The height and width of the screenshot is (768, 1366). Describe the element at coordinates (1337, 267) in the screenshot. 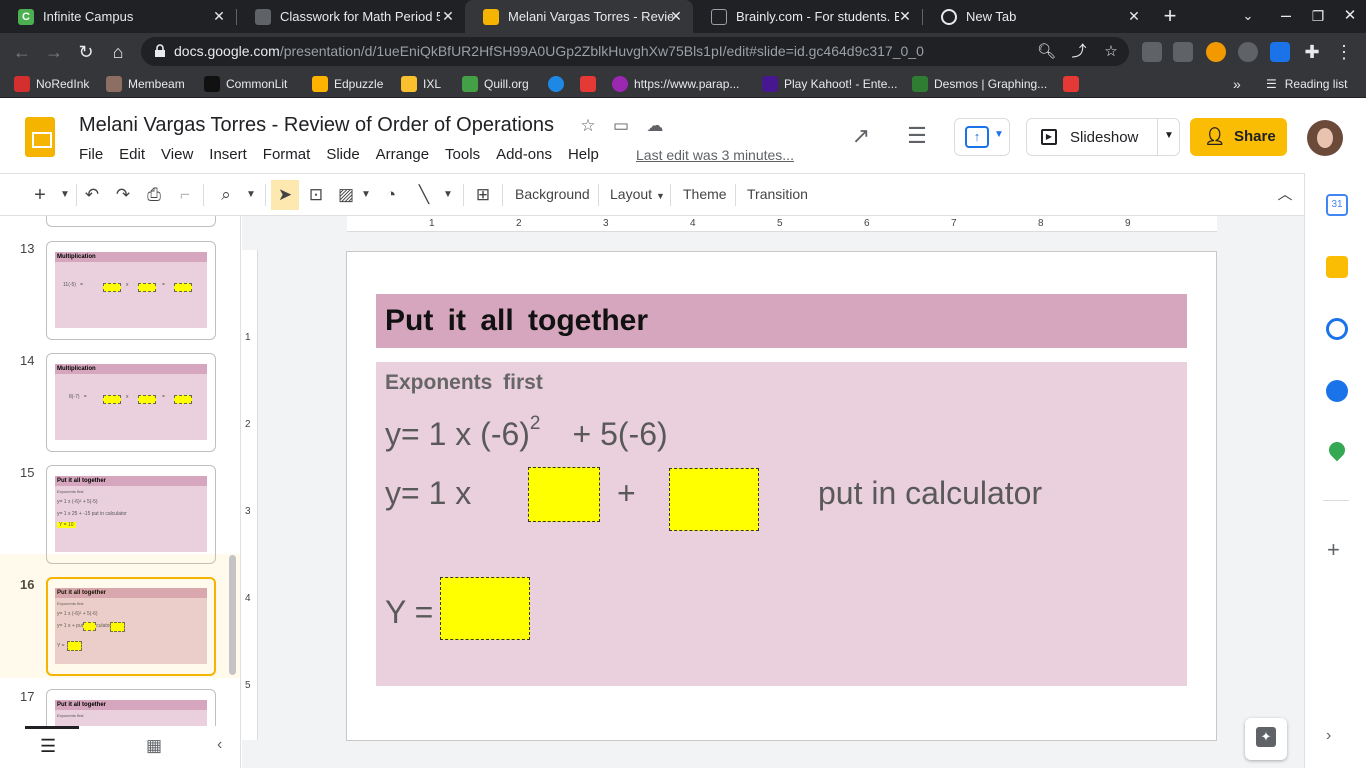

I see `keep-icon` at that location.